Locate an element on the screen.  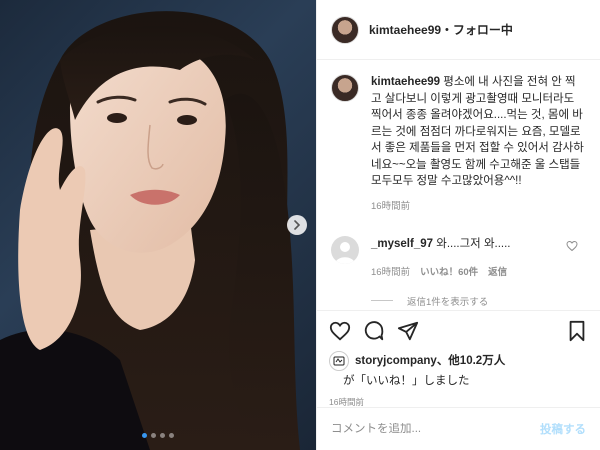
liker-logo-icon is located at coordinates (339, 361).